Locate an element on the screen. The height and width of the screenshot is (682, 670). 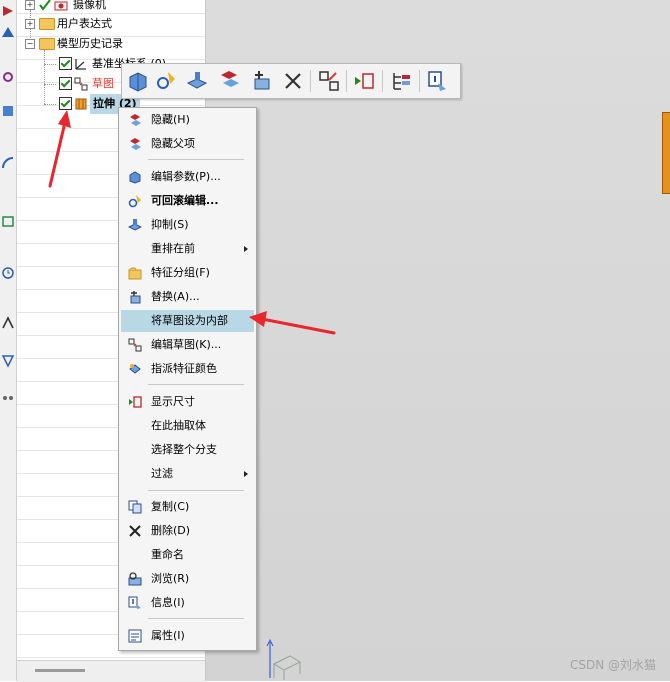
web-browser-icon is located at coordinates (8, 163).